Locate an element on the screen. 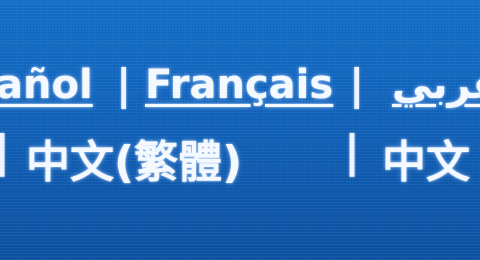  language-link-chinese-traditional: 中文(繁體) is located at coordinates (134, 158).